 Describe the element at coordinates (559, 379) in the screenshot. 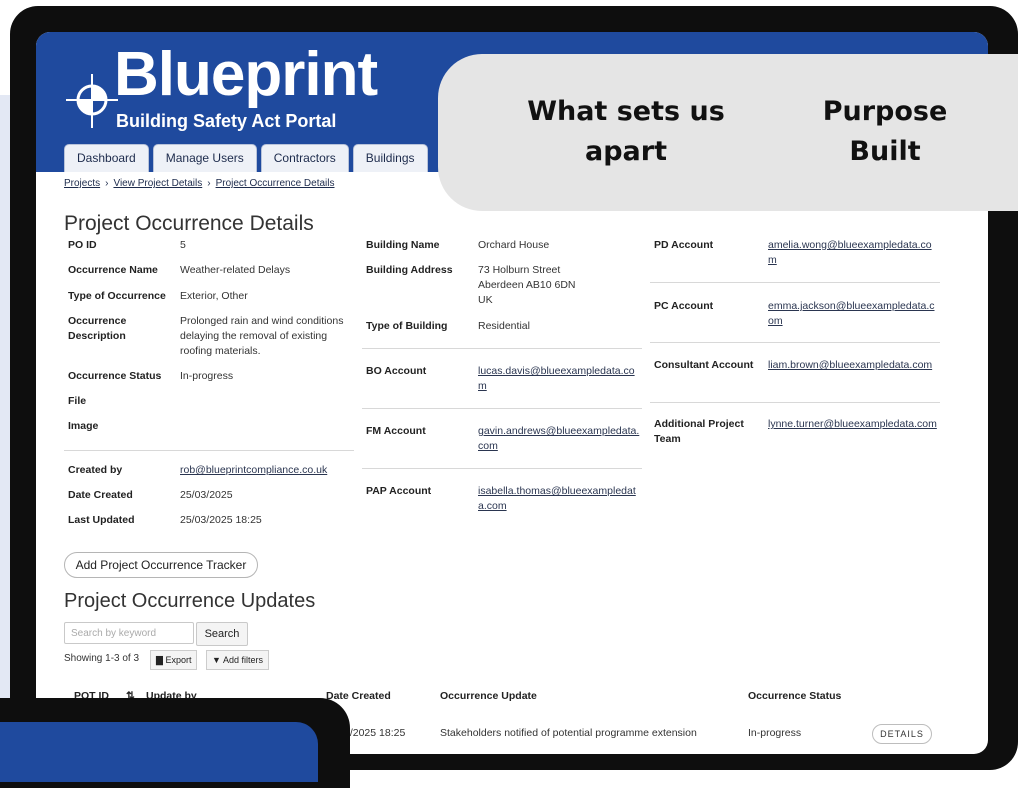

I see `bo-account-link: lucas.davis@blueexampledata.com` at that location.